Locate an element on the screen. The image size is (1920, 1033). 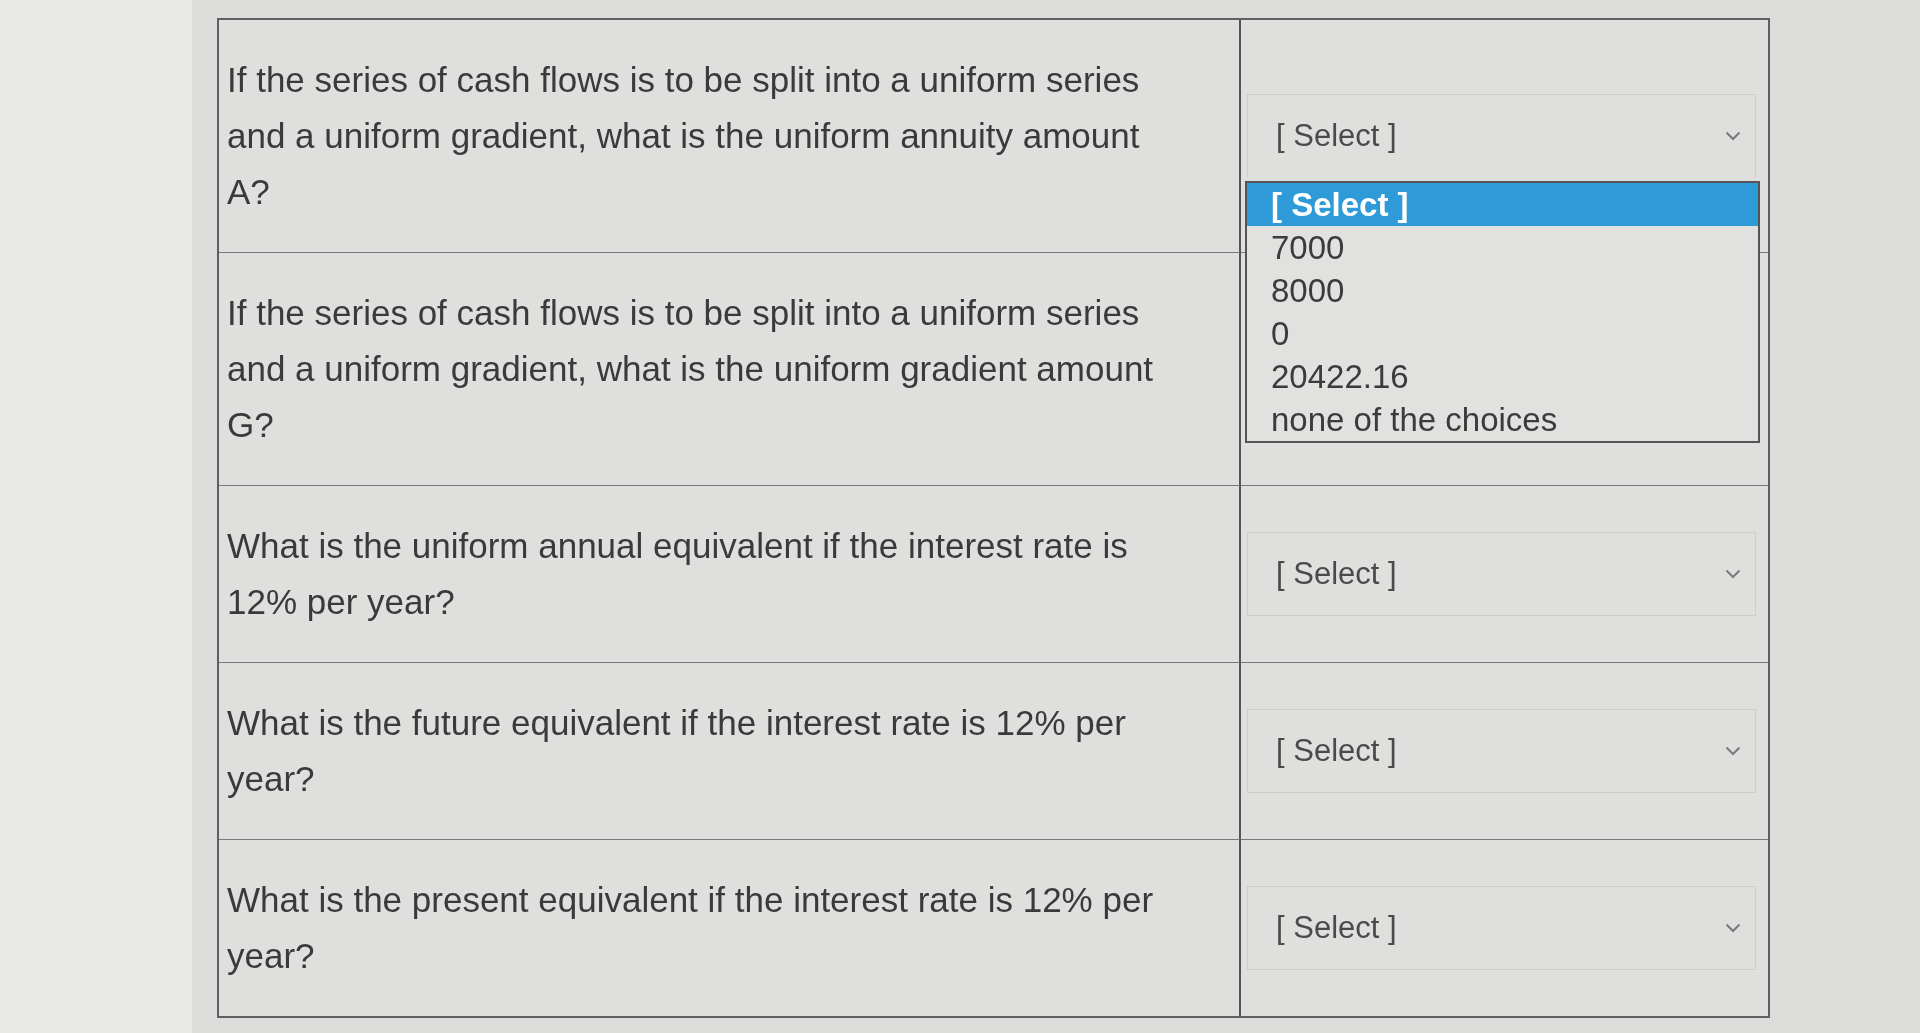
question-text: What is the future equivalent if the interest rate is 12% per year? is located at coordinates (676, 750).